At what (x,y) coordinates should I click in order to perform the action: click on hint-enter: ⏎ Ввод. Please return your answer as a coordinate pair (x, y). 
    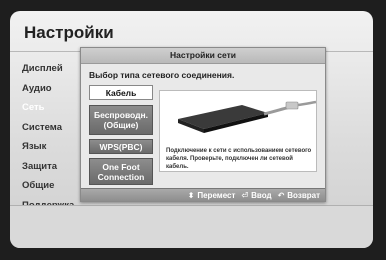
    Looking at the image, I should click on (256, 195).